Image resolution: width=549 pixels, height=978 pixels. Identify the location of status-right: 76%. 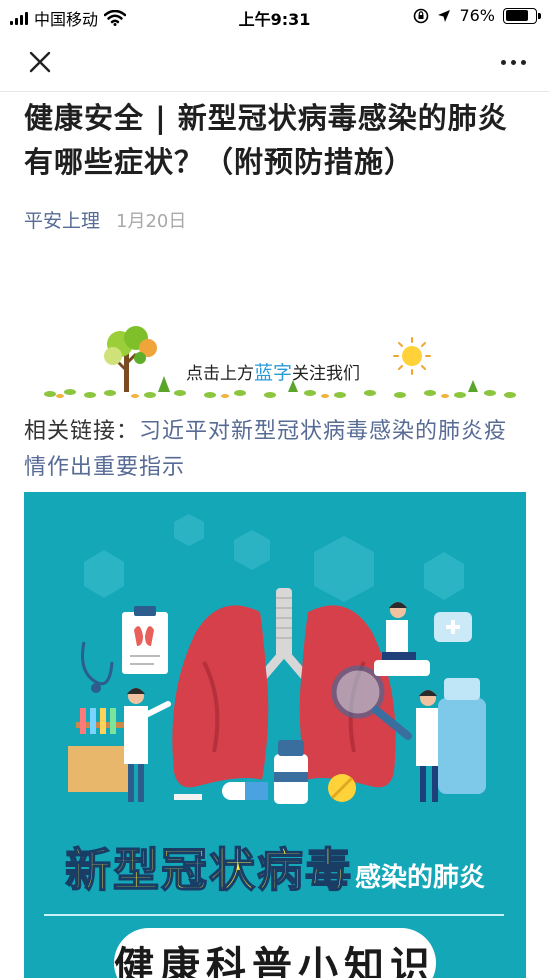
(477, 15).